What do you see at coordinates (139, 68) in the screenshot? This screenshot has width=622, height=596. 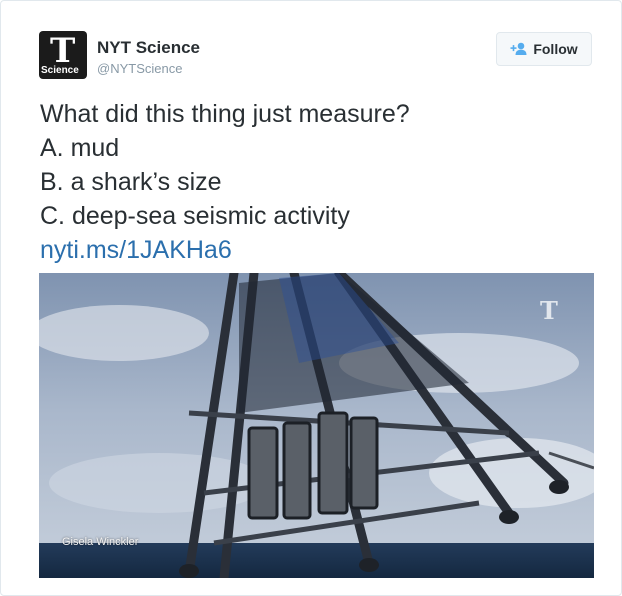 I see `account-handle: @NYTScience` at bounding box center [139, 68].